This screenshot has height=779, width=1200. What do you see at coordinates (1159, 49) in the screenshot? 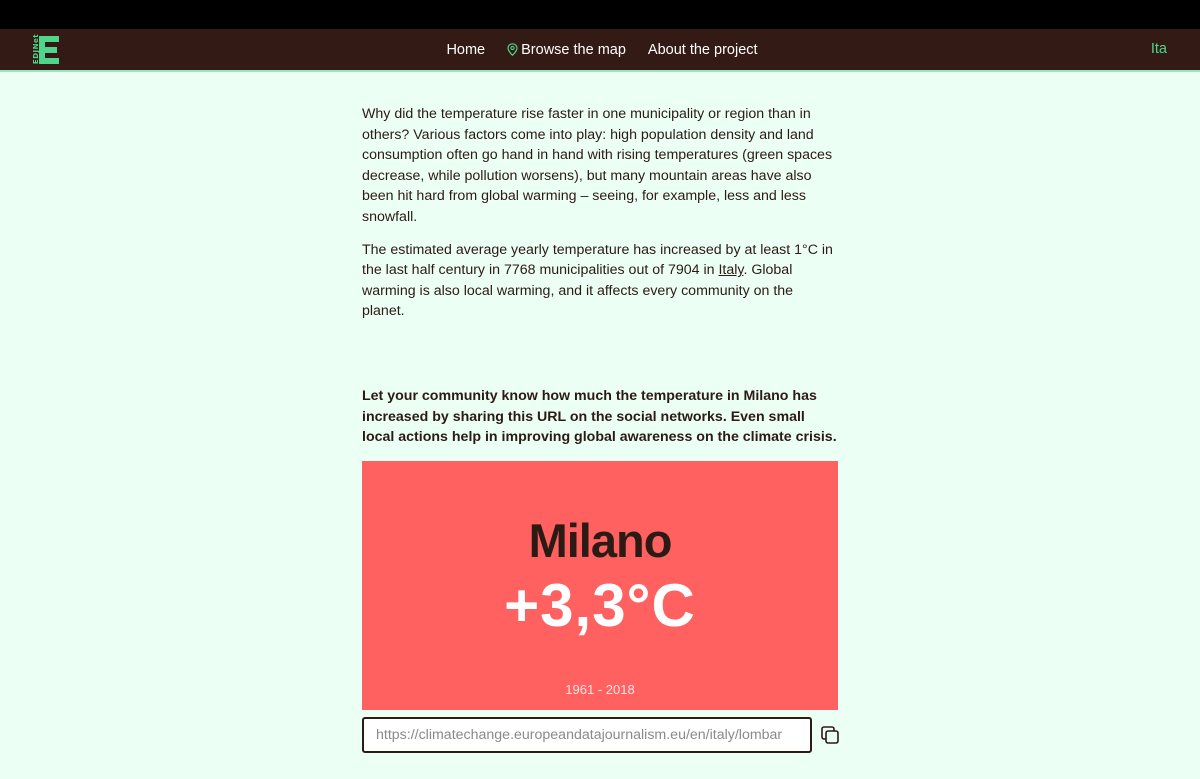
I see `language-switch: Ita` at bounding box center [1159, 49].